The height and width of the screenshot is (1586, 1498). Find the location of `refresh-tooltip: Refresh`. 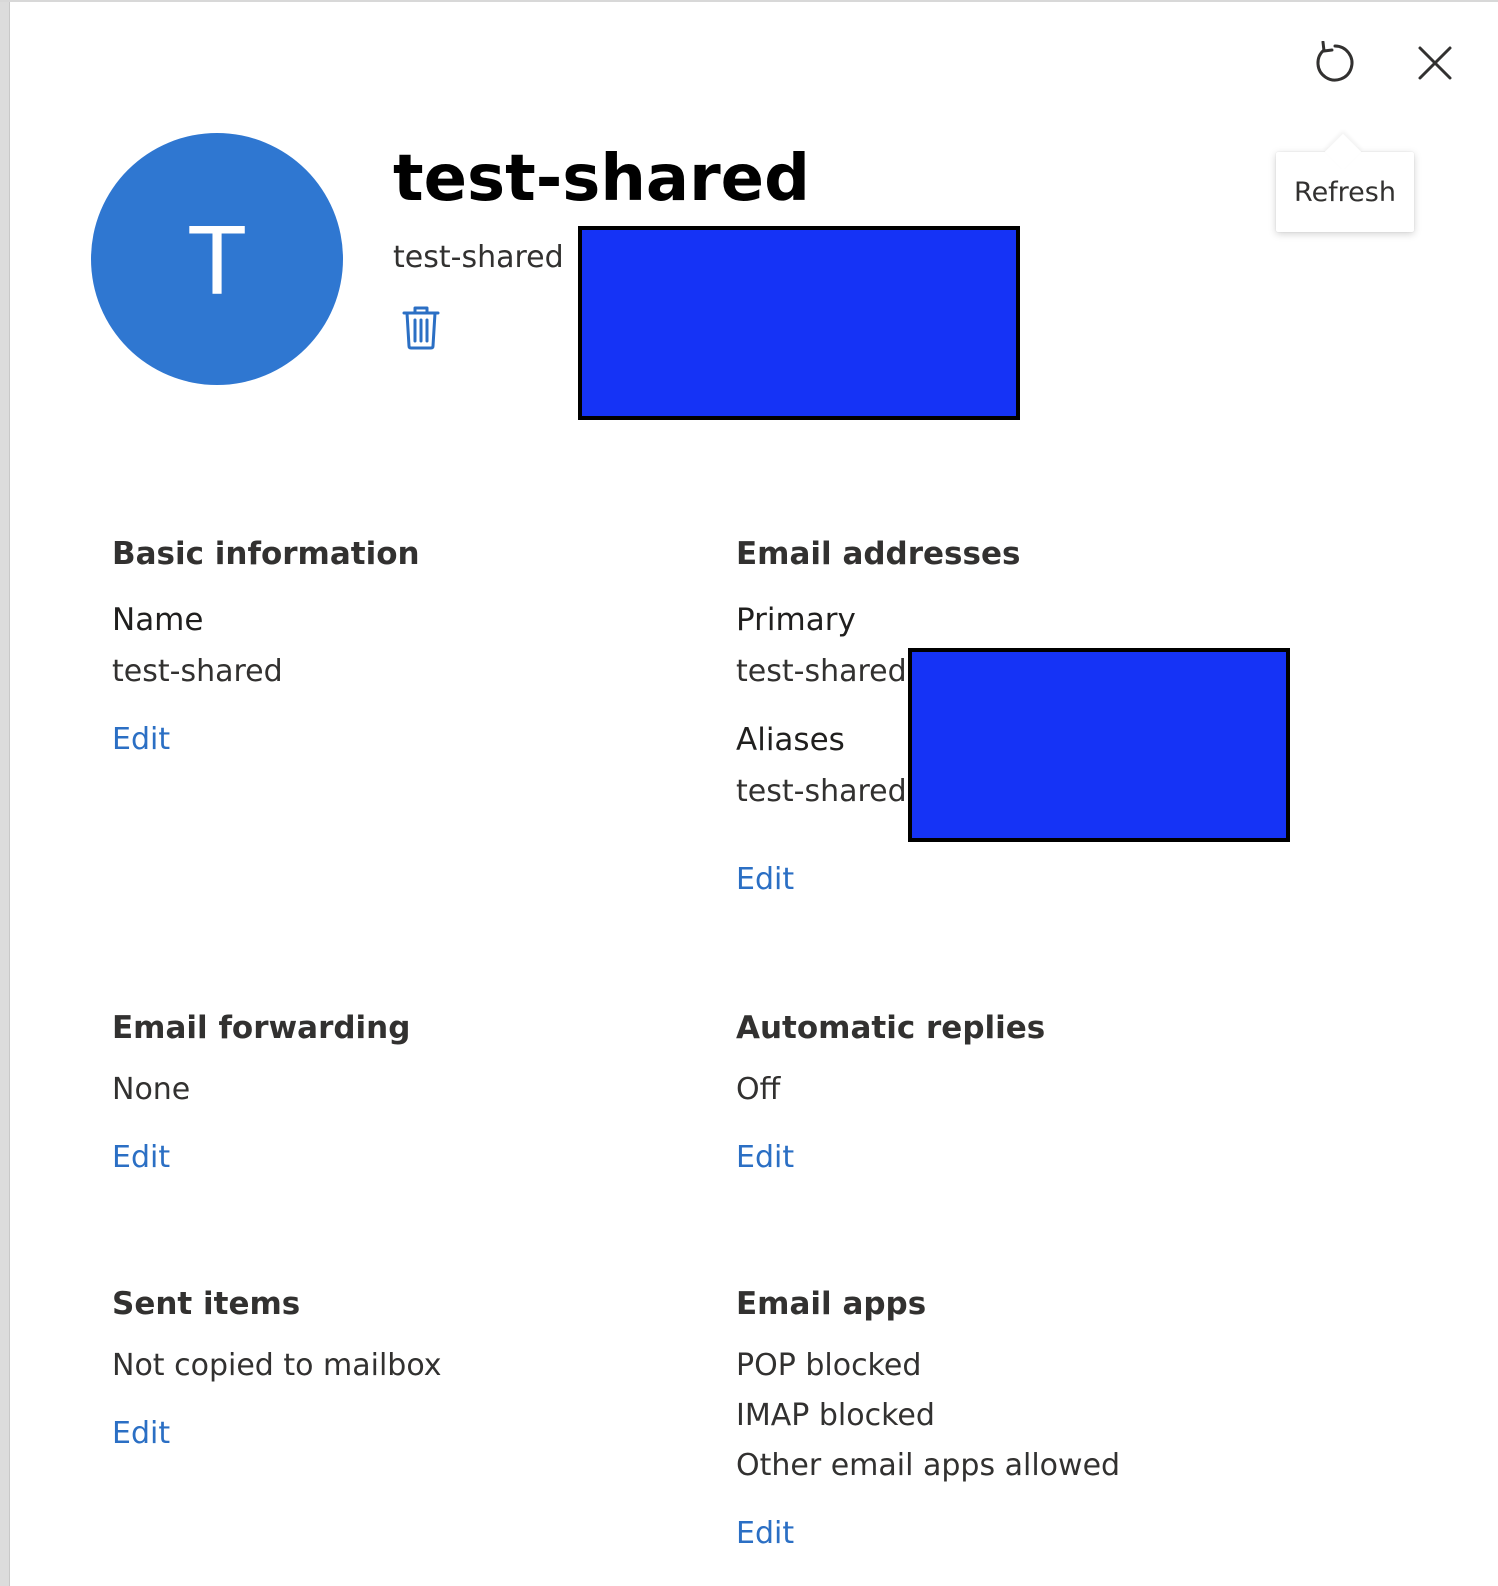

refresh-tooltip: Refresh is located at coordinates (1345, 192).